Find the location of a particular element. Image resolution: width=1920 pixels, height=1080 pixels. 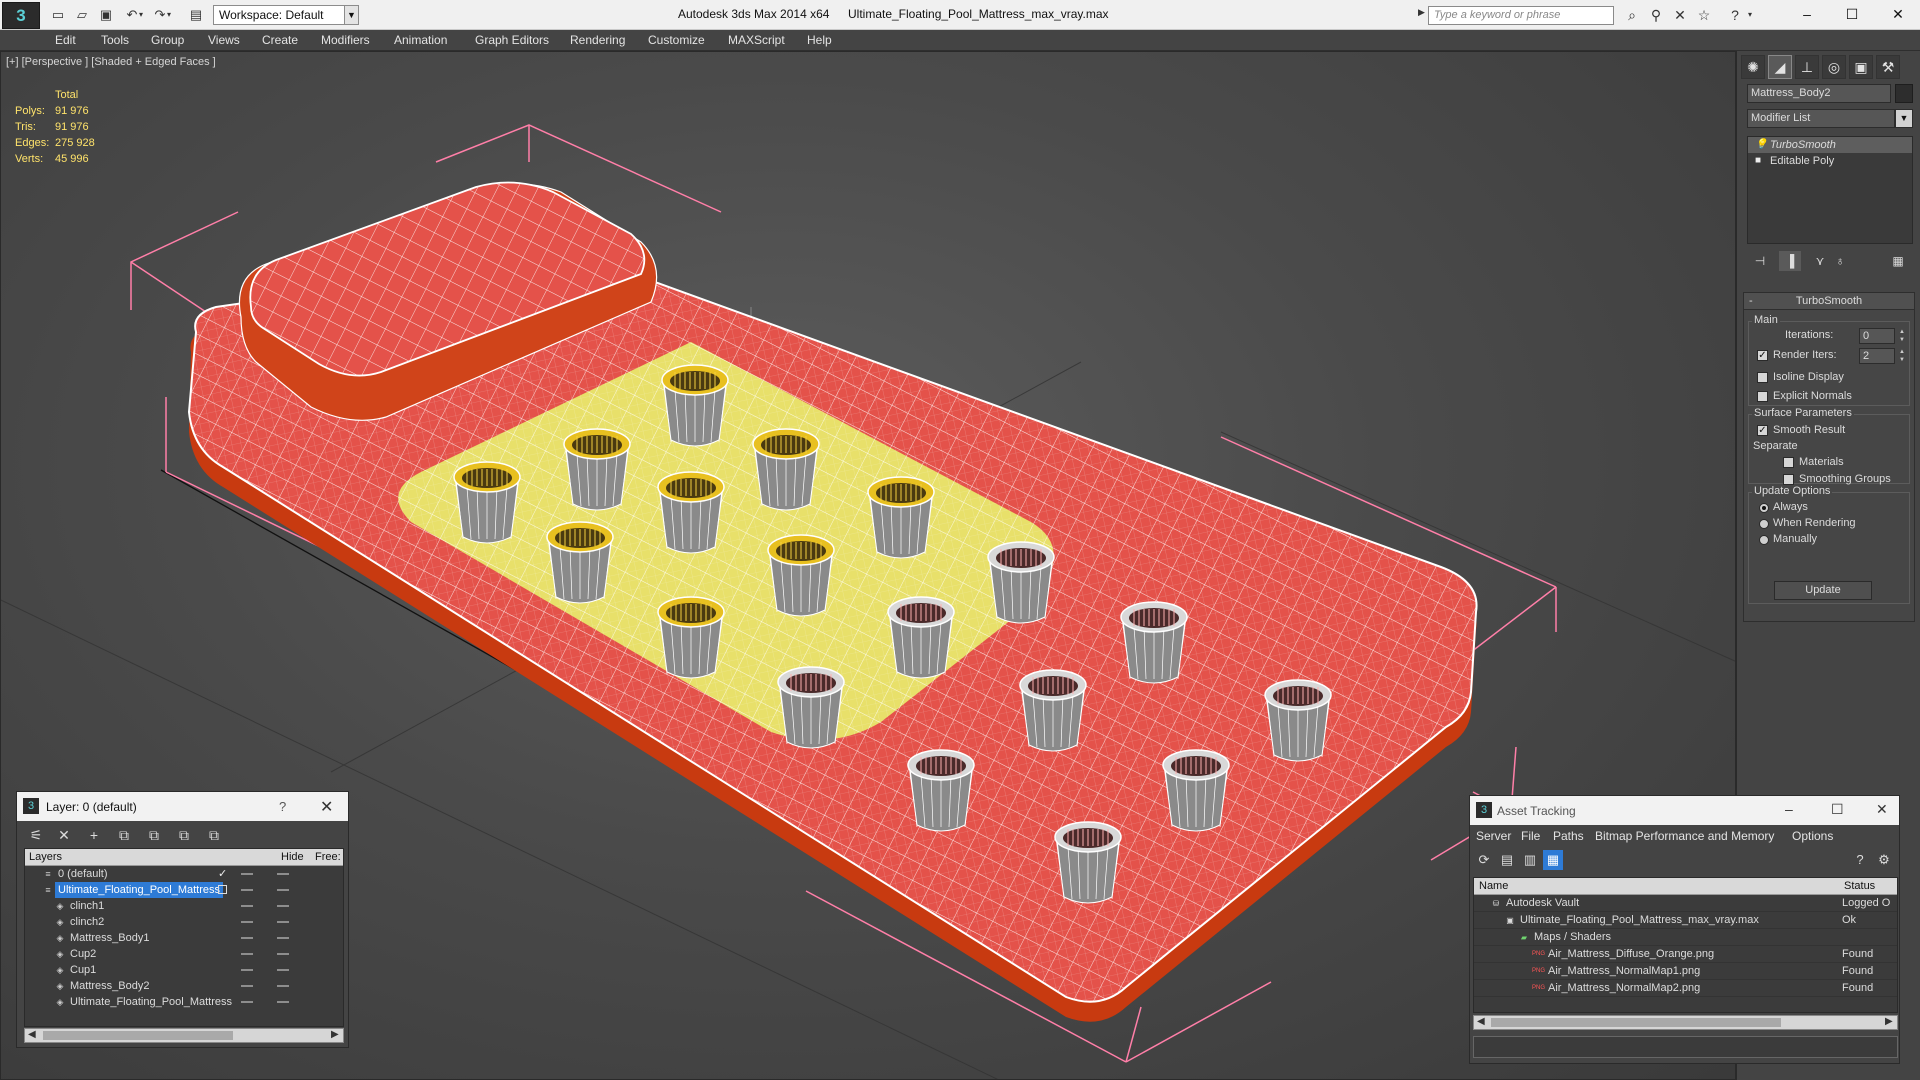

asset-menu-file: File is located at coordinates (1530, 836).